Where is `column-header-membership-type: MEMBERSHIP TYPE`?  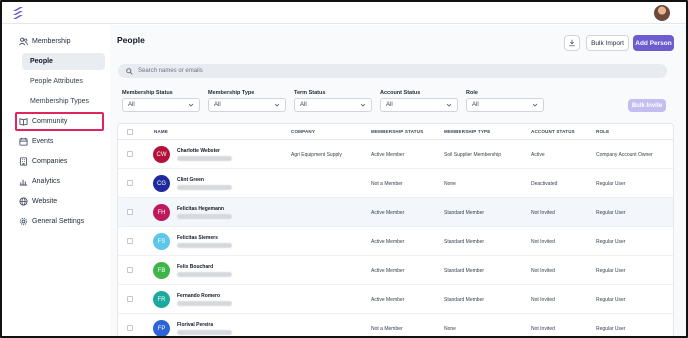 column-header-membership-type: MEMBERSHIP TYPE is located at coordinates (467, 131).